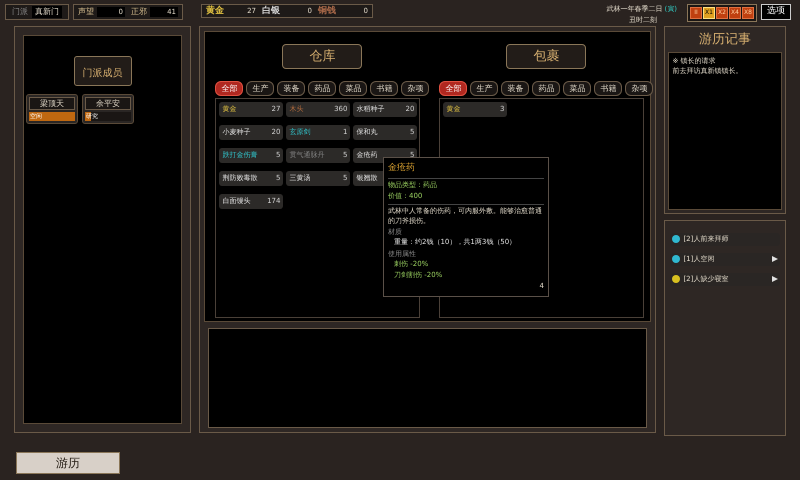 Image resolution: width=800 pixels, height=480 pixels. I want to click on stat-label: 正邪, so click(139, 12).